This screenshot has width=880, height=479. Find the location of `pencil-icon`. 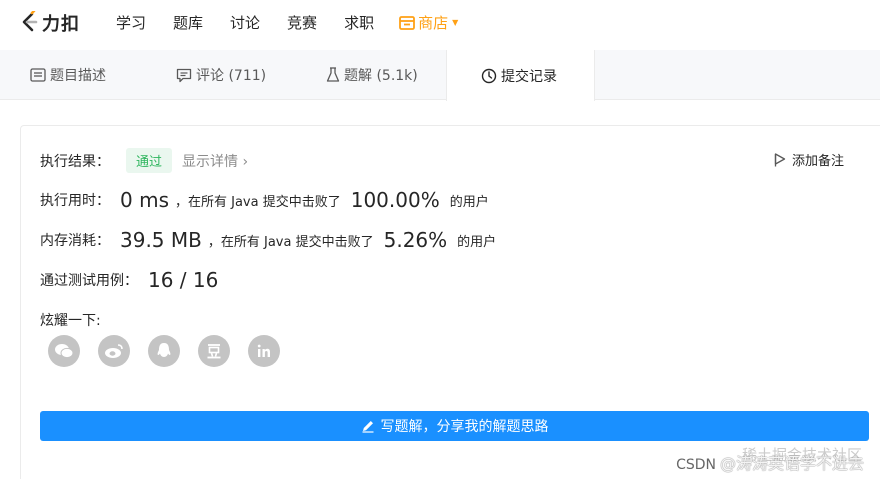

pencil-icon is located at coordinates (367, 427).